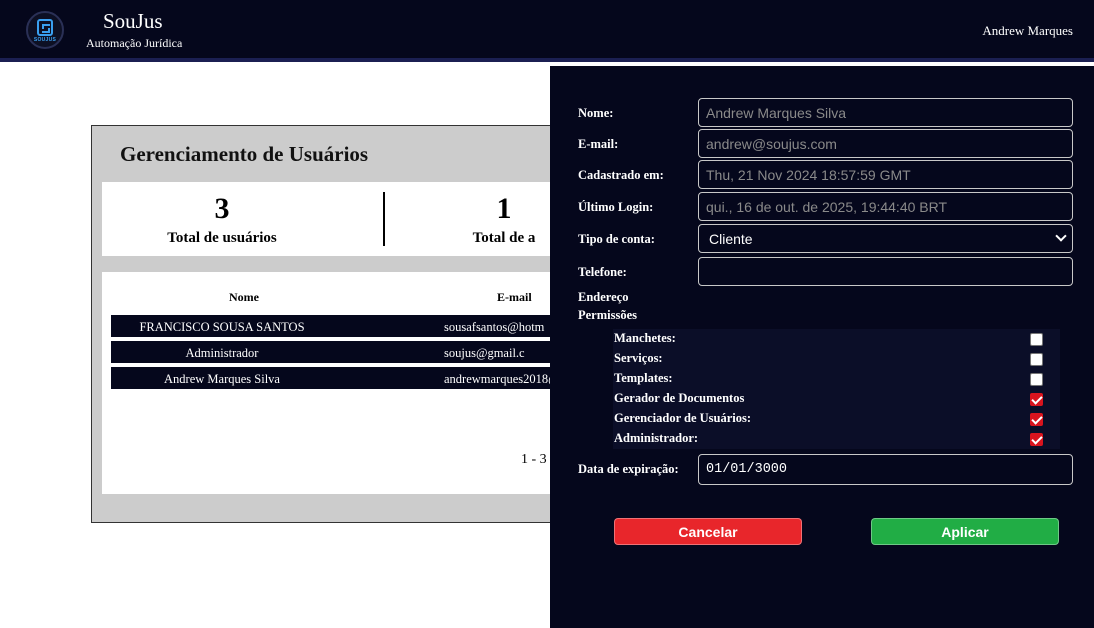  Describe the element at coordinates (335, 327) in the screenshot. I see `table-row: FRANCISCO SOUSA SANTOS sousafsantos@hotm` at that location.